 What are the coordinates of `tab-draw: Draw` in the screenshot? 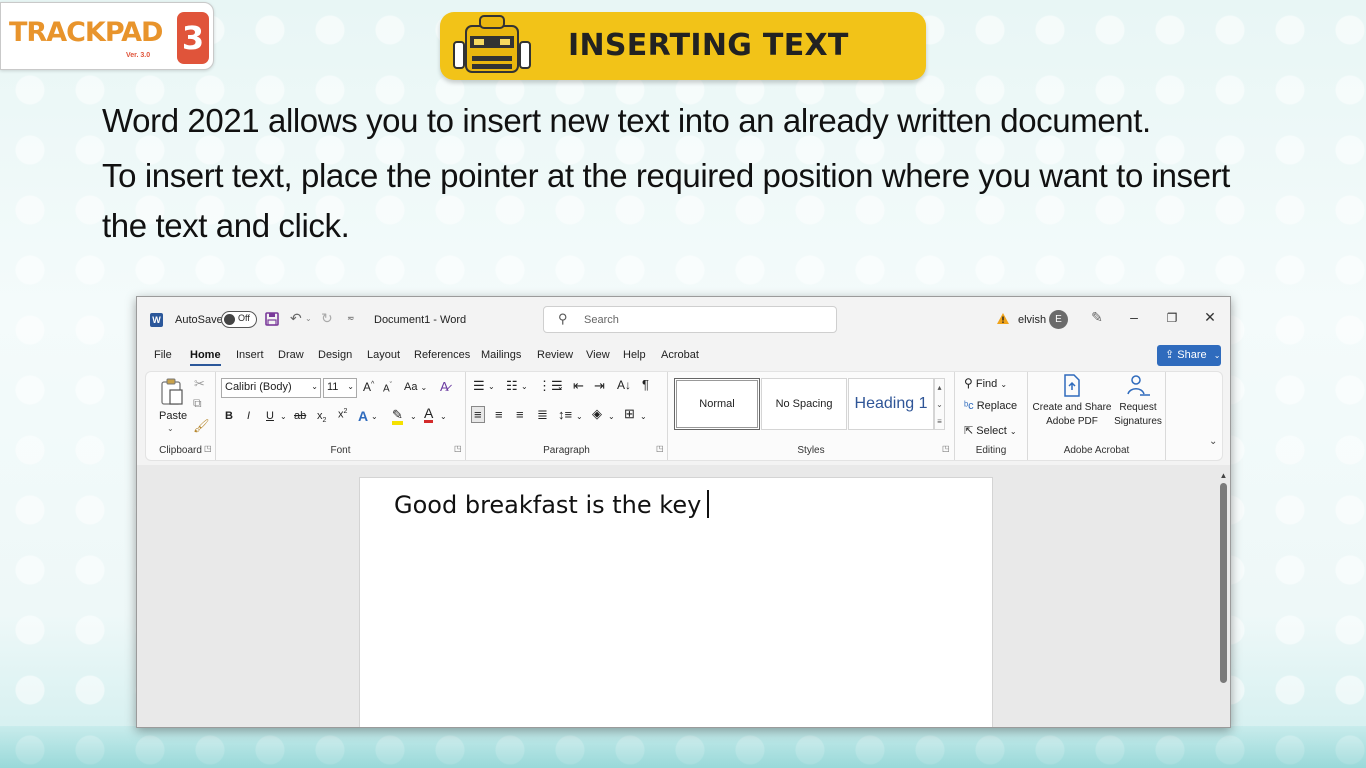 It's located at (291, 355).